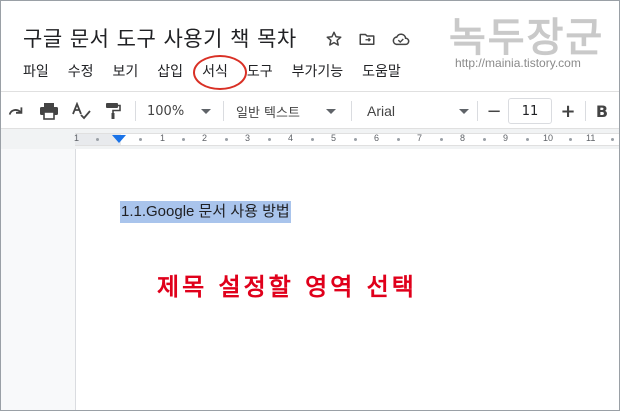  Describe the element at coordinates (346, 139) in the screenshot. I see `ruler: 1 1 2 3 4 5 6 7 8 9 10 11` at that location.